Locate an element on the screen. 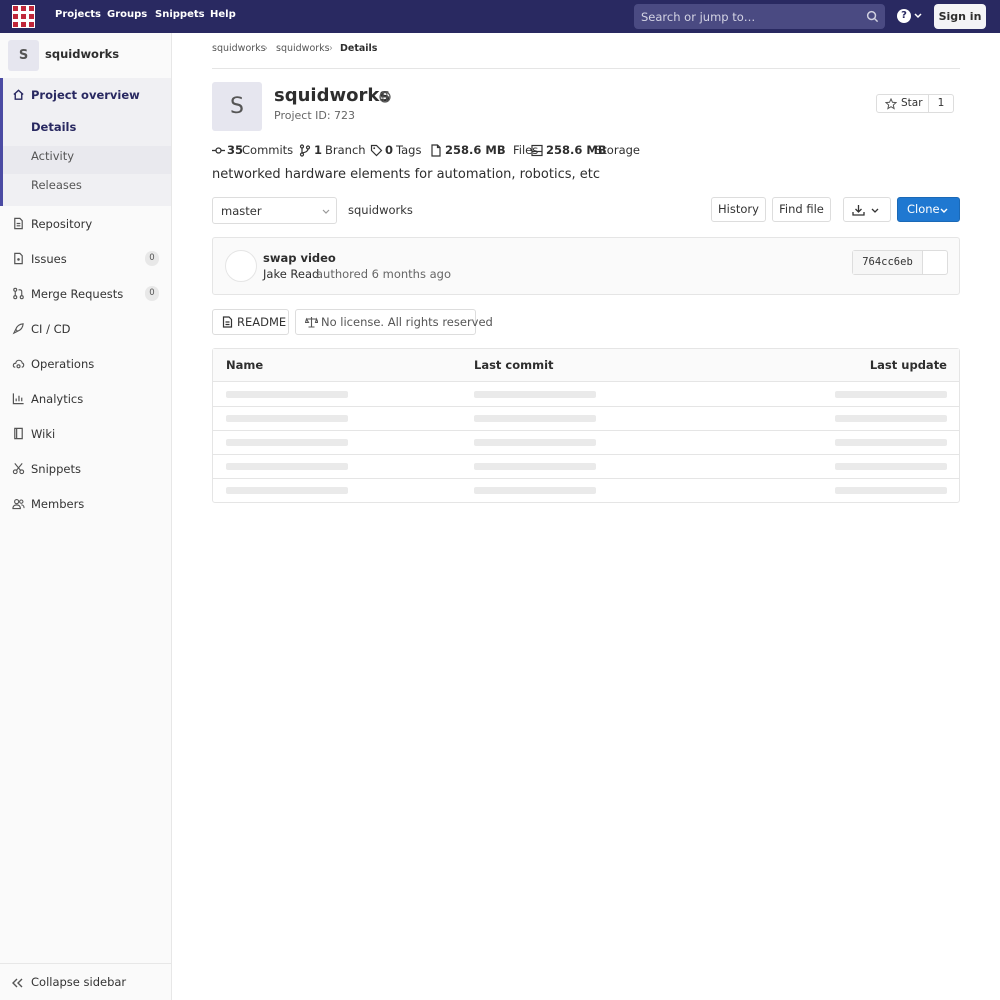 The image size is (1000, 1000). file-tree-table: Name Last commit Last update is located at coordinates (586, 425).